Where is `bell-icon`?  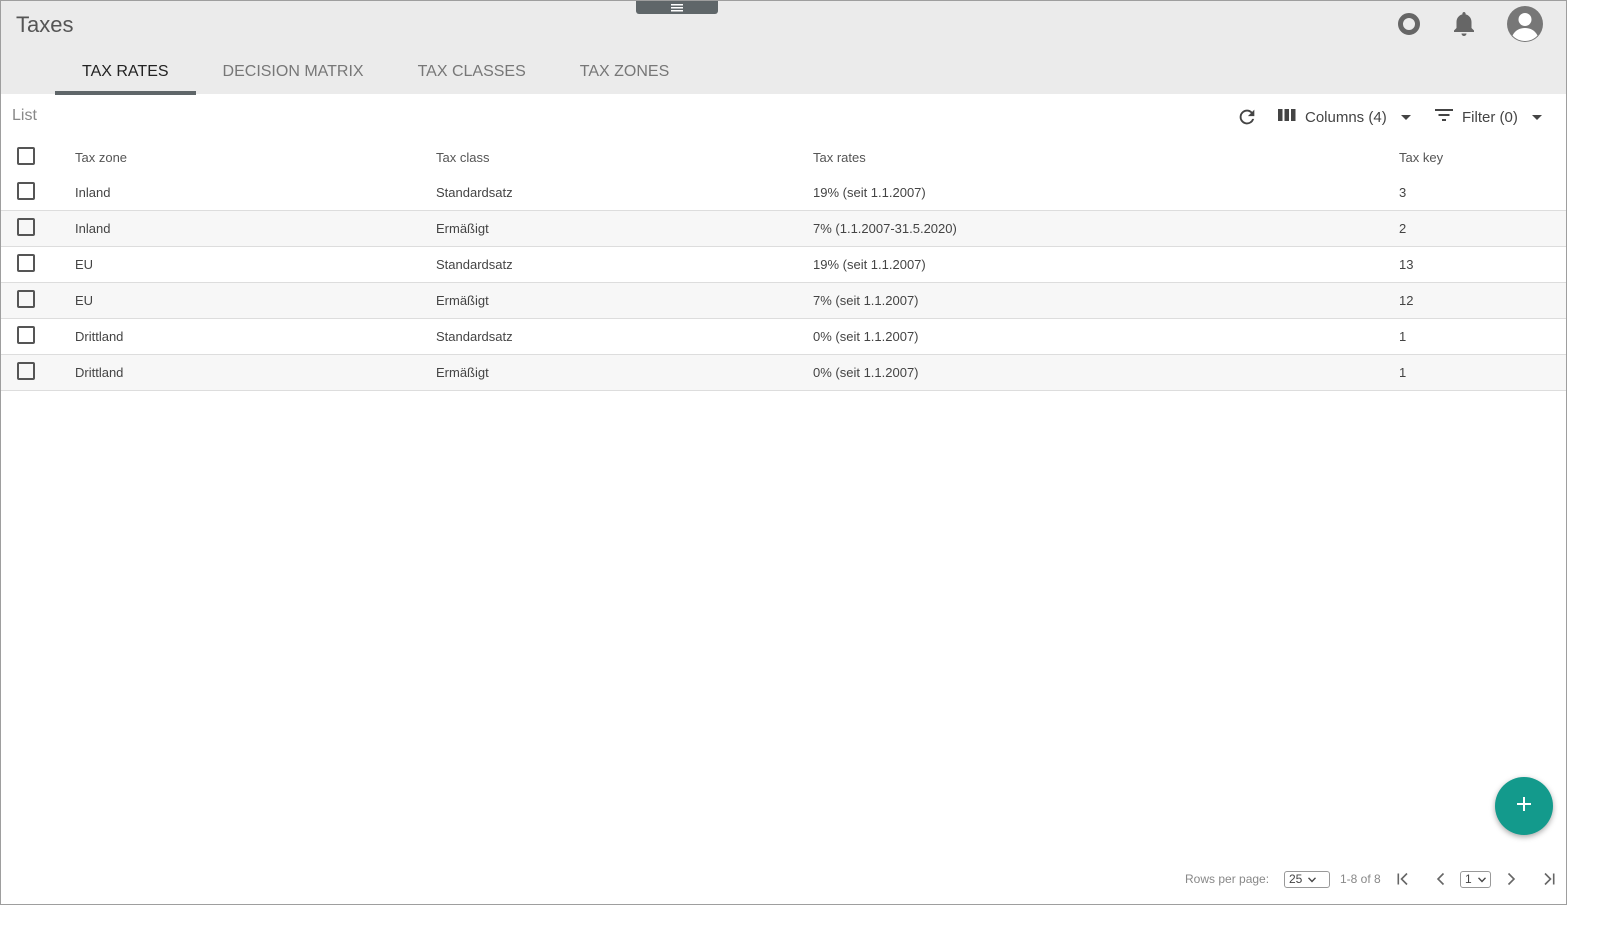 bell-icon is located at coordinates (1464, 24).